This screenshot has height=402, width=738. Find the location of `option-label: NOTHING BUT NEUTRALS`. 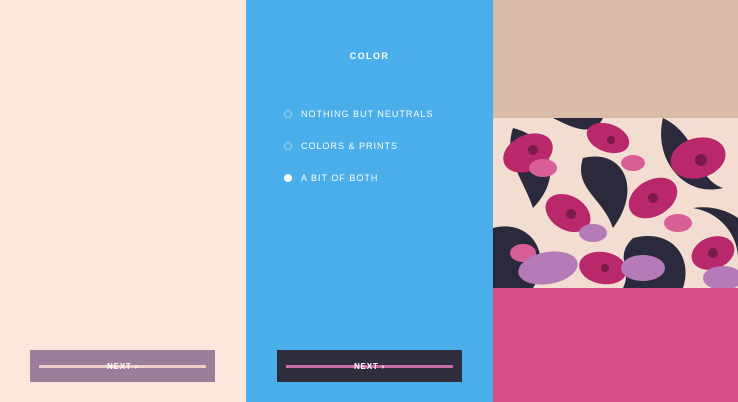

option-label: NOTHING BUT NEUTRALS is located at coordinates (367, 114).